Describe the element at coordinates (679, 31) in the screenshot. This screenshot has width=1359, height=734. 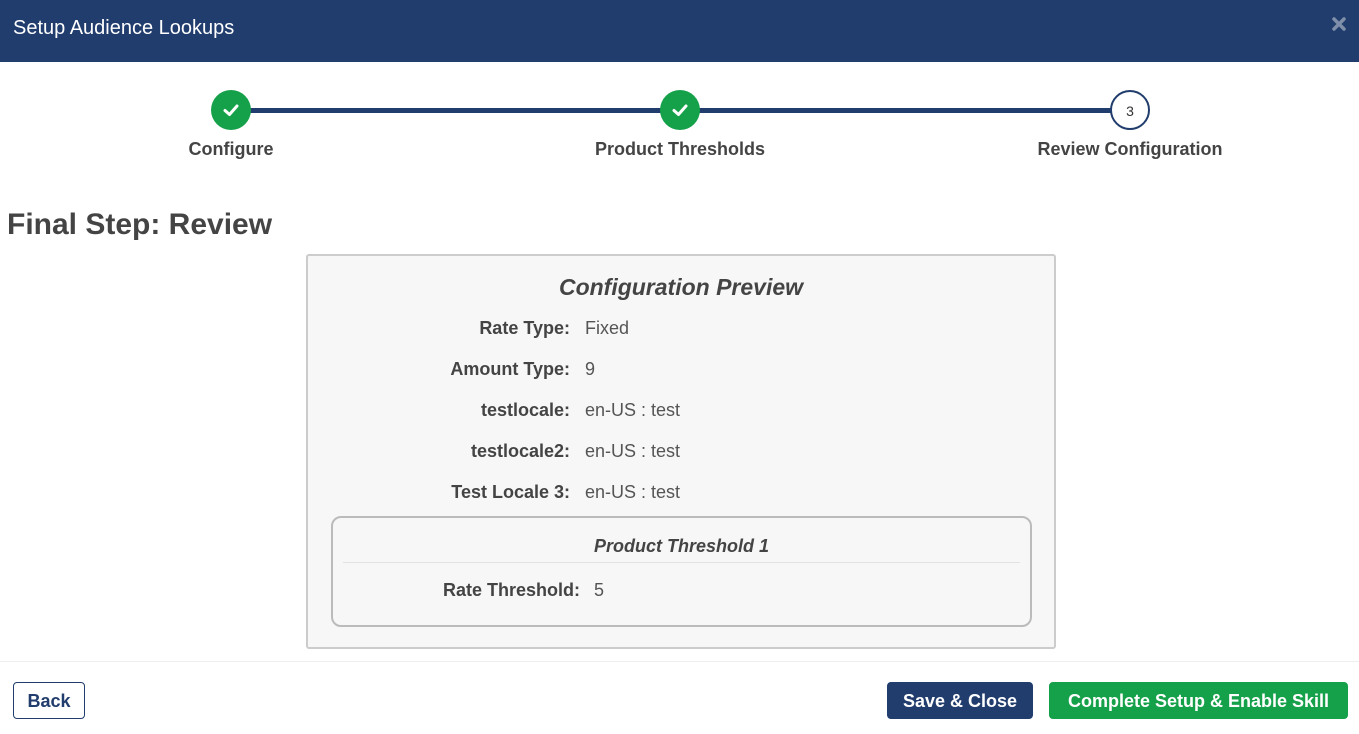
I see `modal-header: Setup Audience Lookups` at that location.